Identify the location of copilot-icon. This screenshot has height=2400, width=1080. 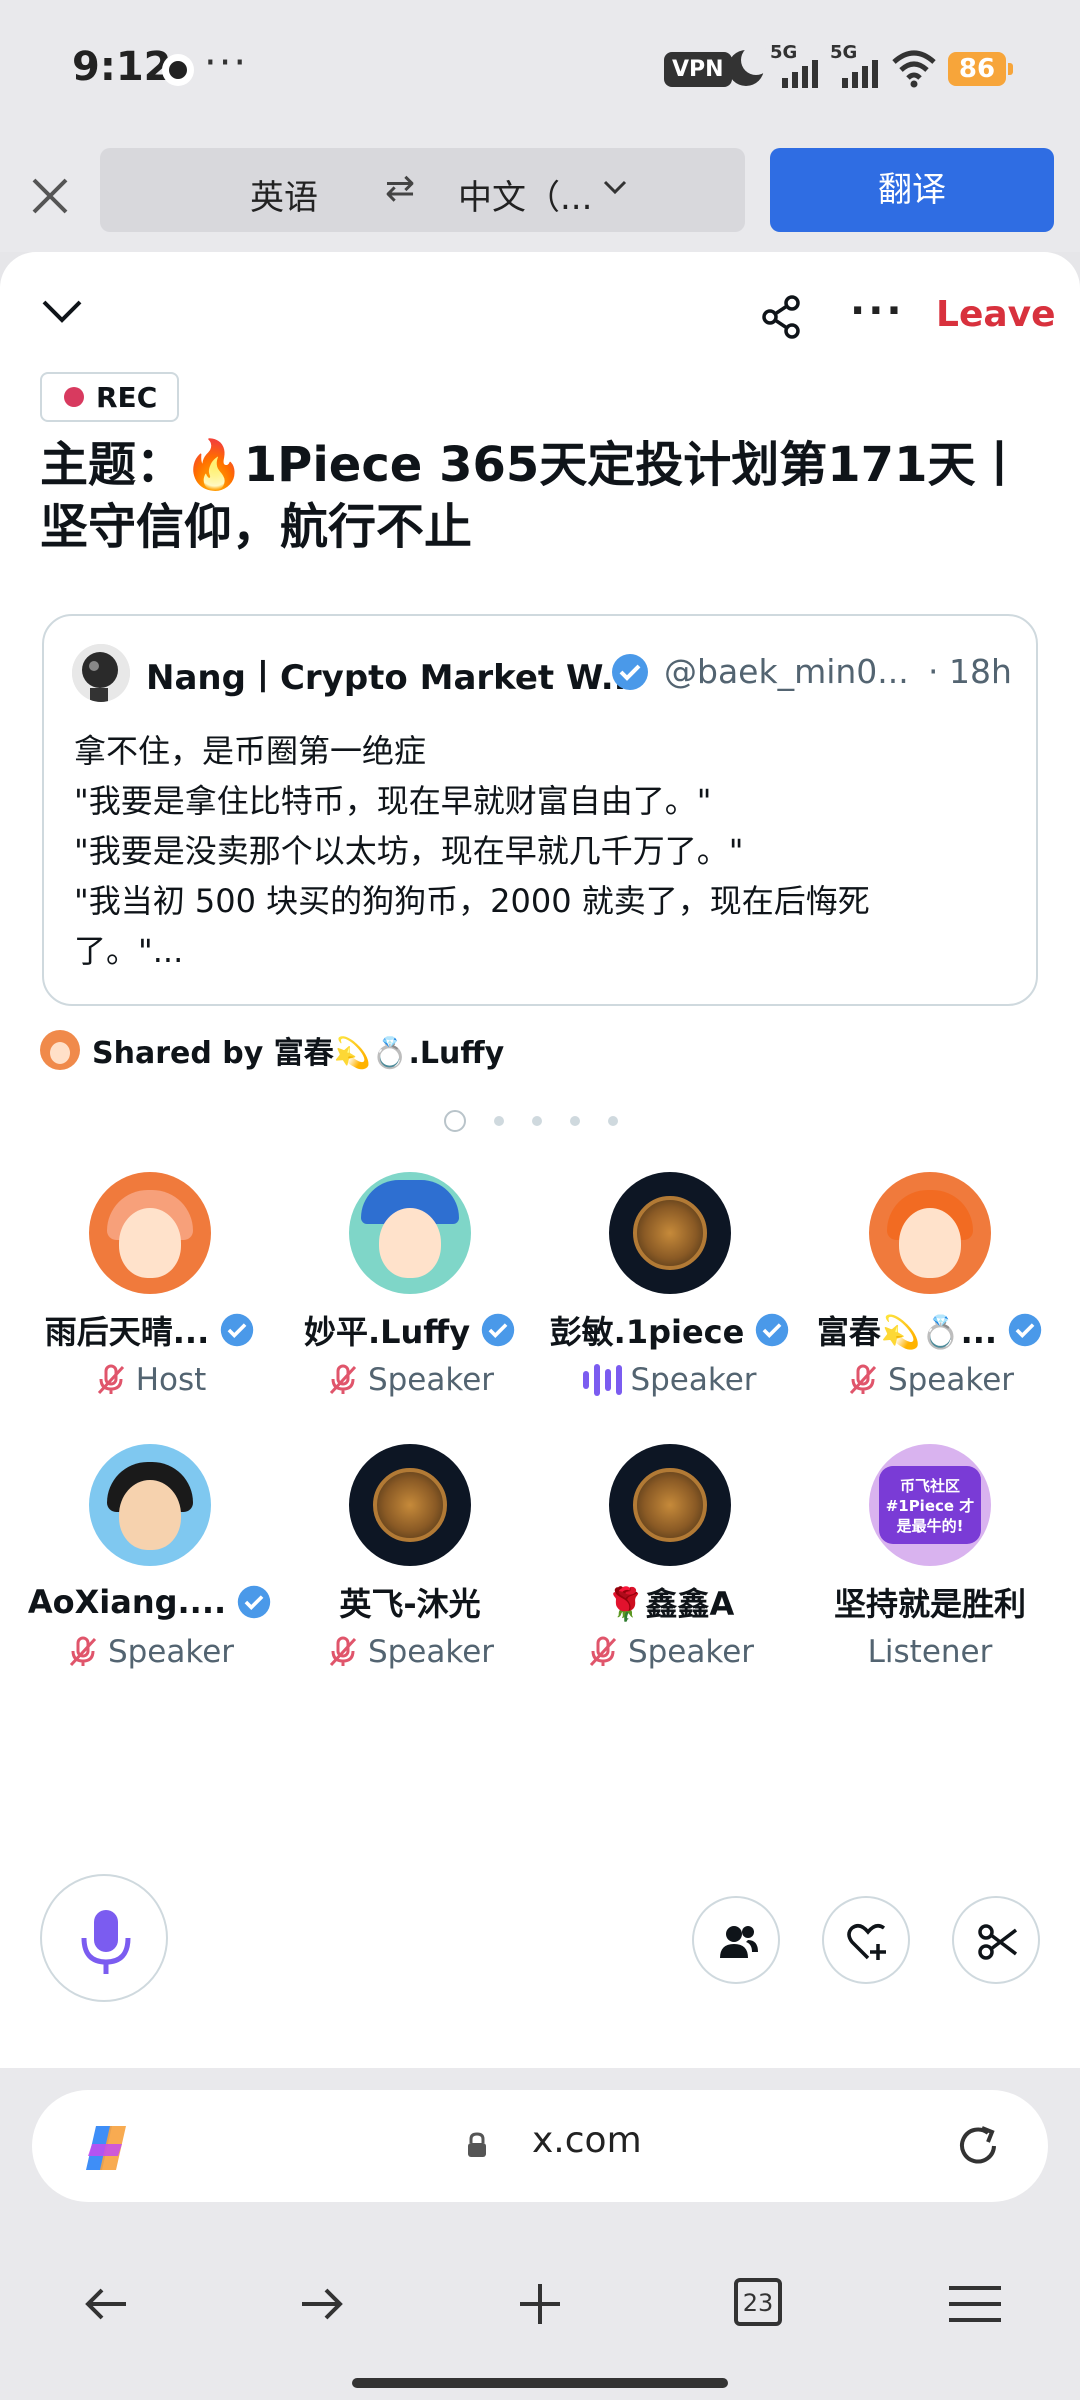
(106, 2148).